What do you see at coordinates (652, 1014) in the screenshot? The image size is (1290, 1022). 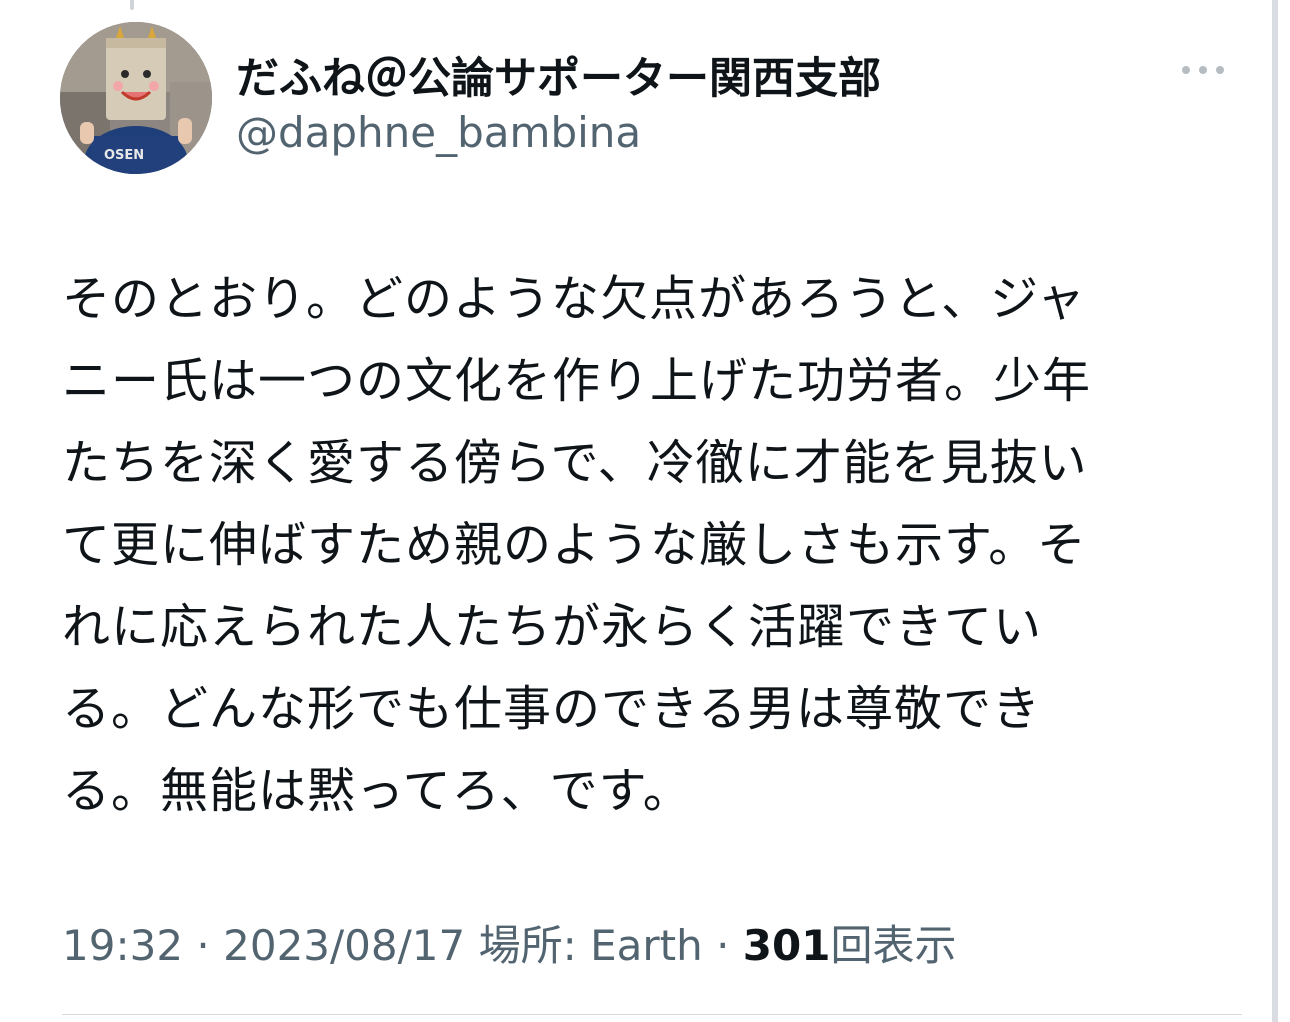 I see `divider` at bounding box center [652, 1014].